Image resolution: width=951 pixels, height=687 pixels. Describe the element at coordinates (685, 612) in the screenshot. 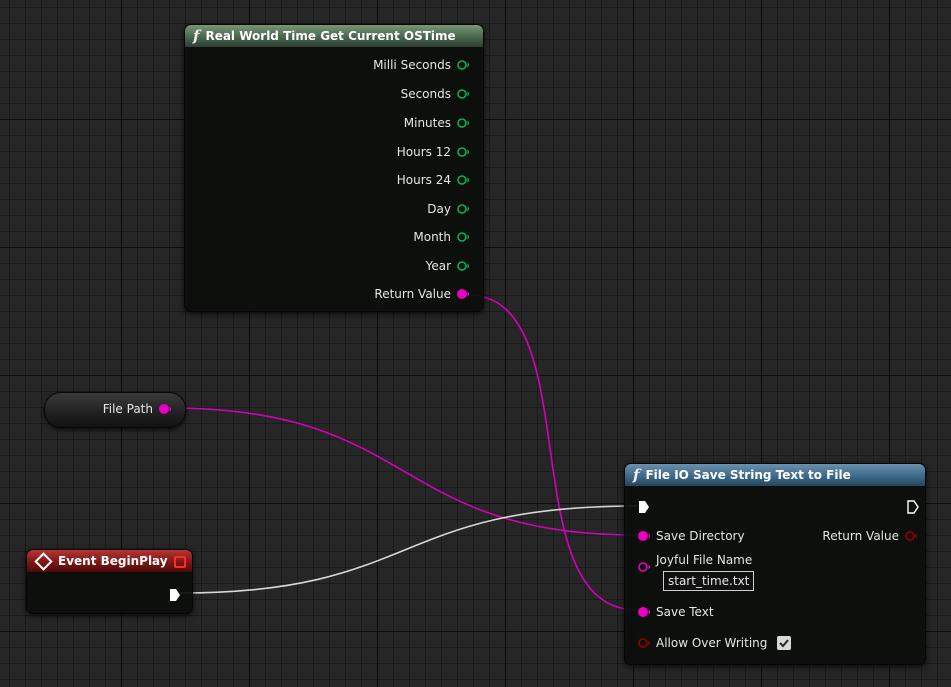

I see `pin-label: Save Text` at that location.